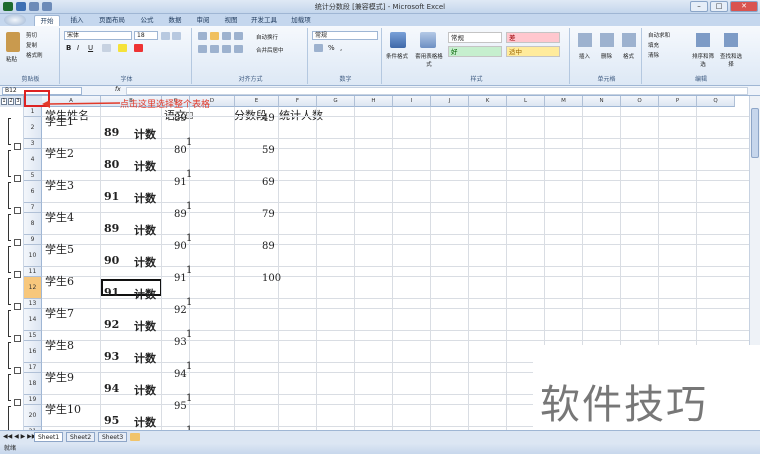  Describe the element at coordinates (59, 185) in the screenshot. I see `student-name-cell: 学生3` at that location.